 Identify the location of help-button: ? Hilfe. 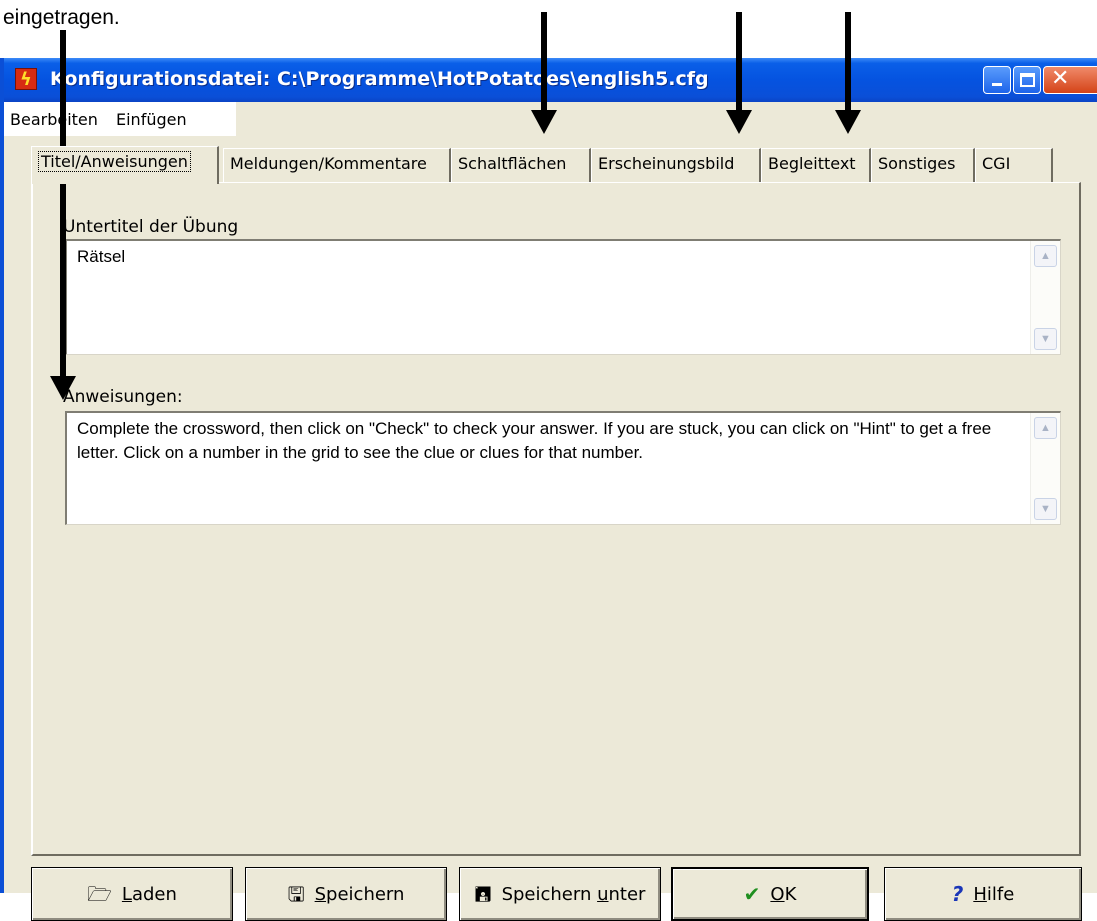
(983, 894).